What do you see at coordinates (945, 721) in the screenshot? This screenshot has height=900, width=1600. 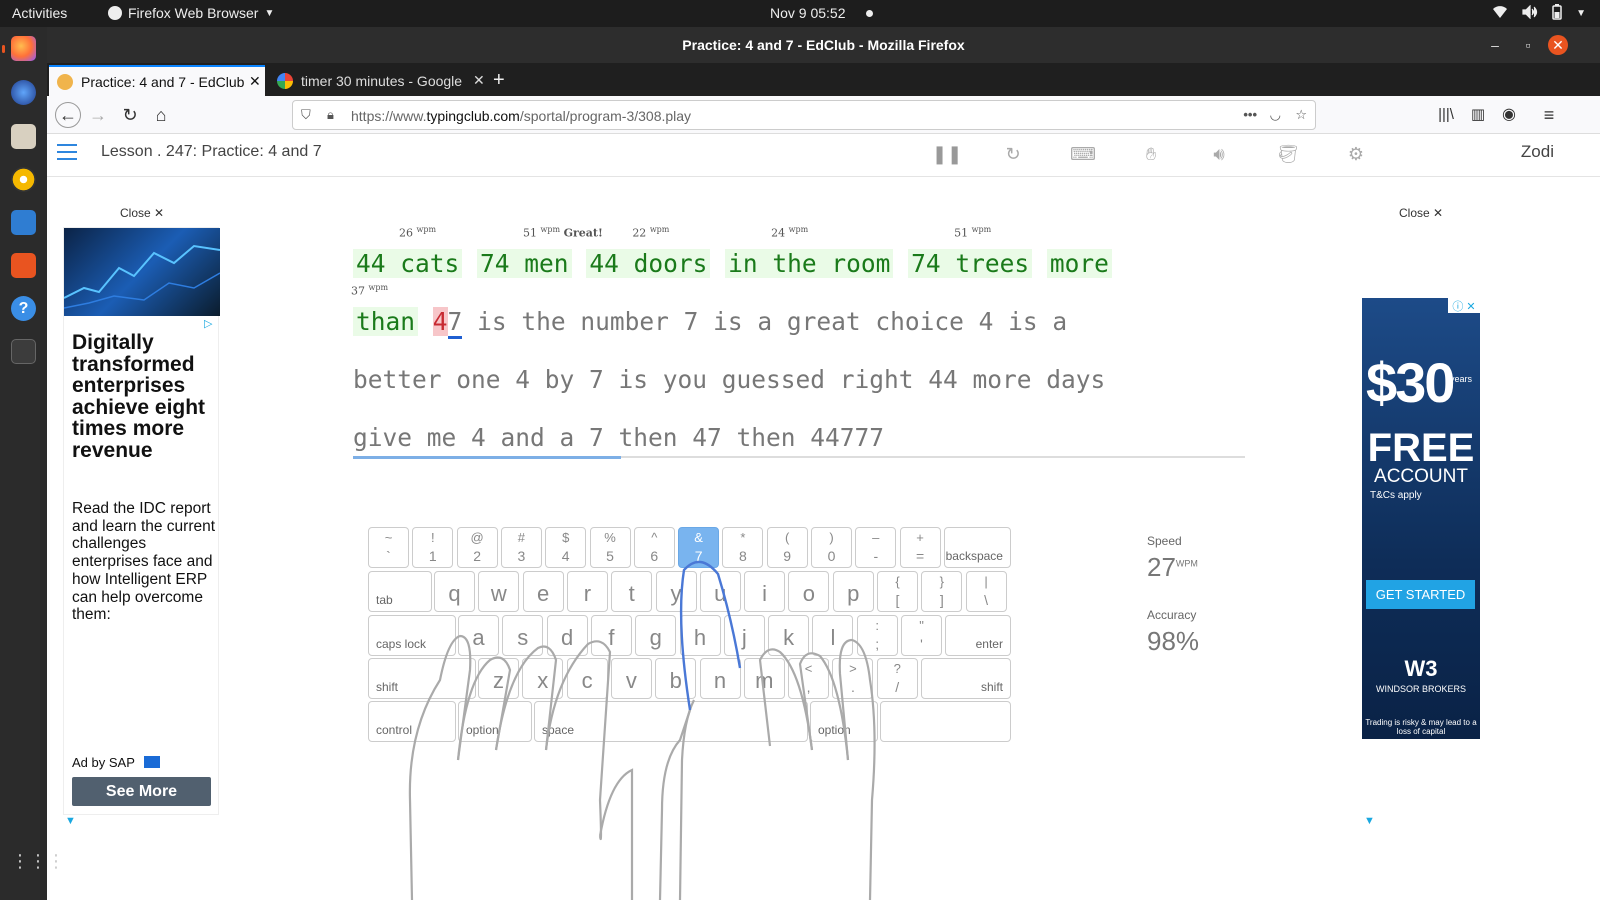 I see `key-blank` at bounding box center [945, 721].